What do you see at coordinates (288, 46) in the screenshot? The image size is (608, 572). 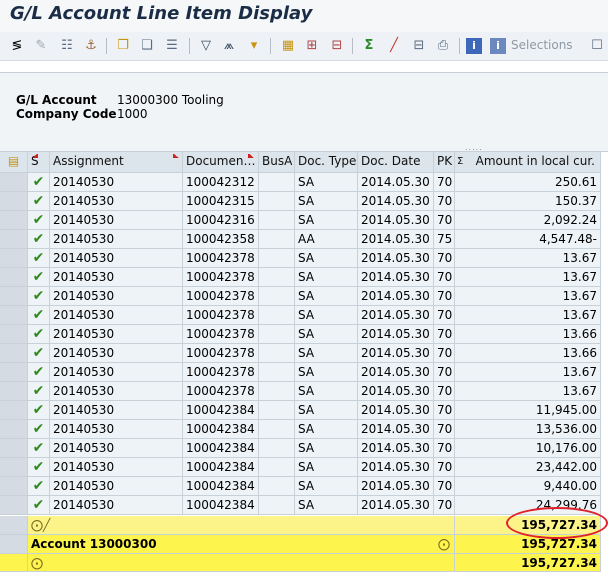 I see `layout-icon: ▦` at bounding box center [288, 46].